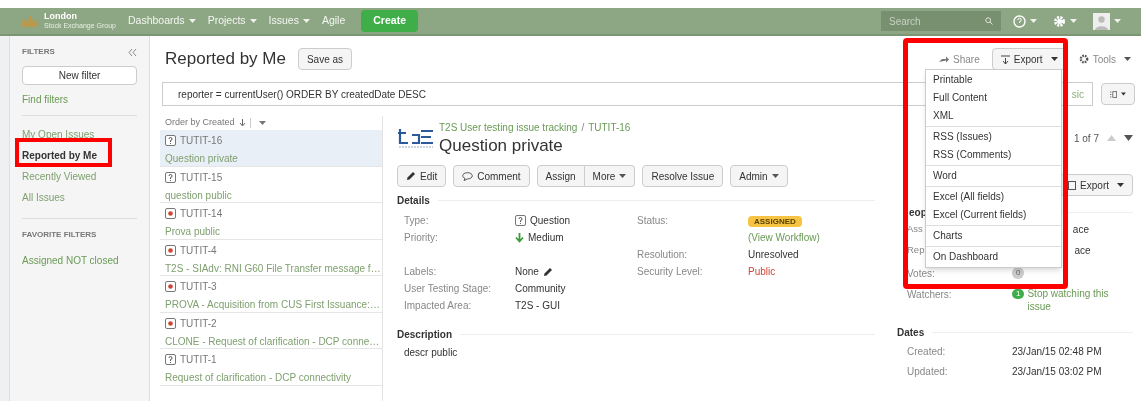  Describe the element at coordinates (422, 176) in the screenshot. I see `edit-button: Edit` at that location.